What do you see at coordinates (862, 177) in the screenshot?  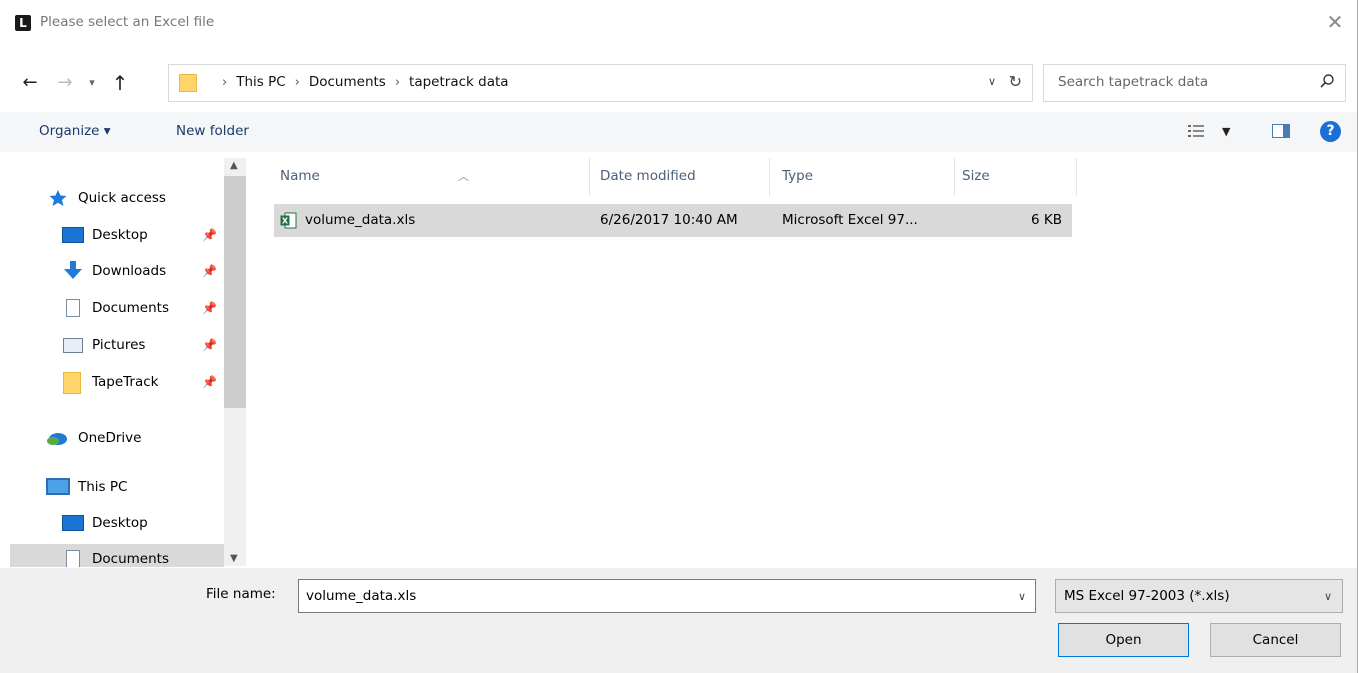 I see `column-header-type: Type` at bounding box center [862, 177].